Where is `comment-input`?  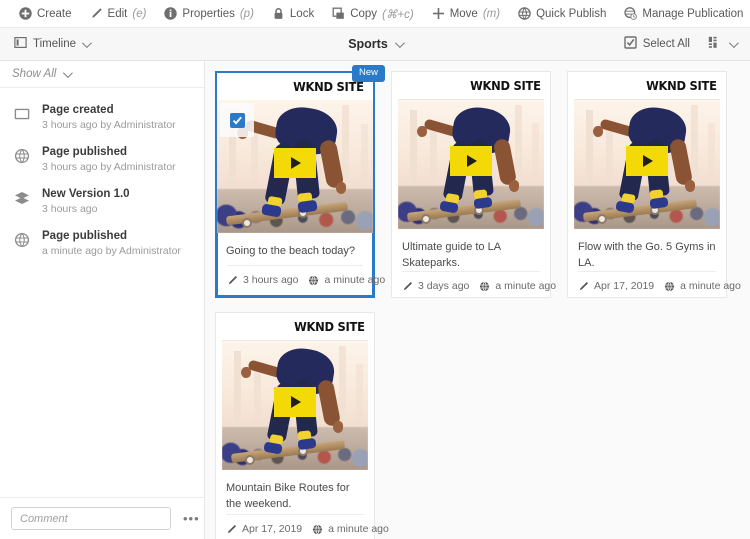
comment-input is located at coordinates (91, 518).